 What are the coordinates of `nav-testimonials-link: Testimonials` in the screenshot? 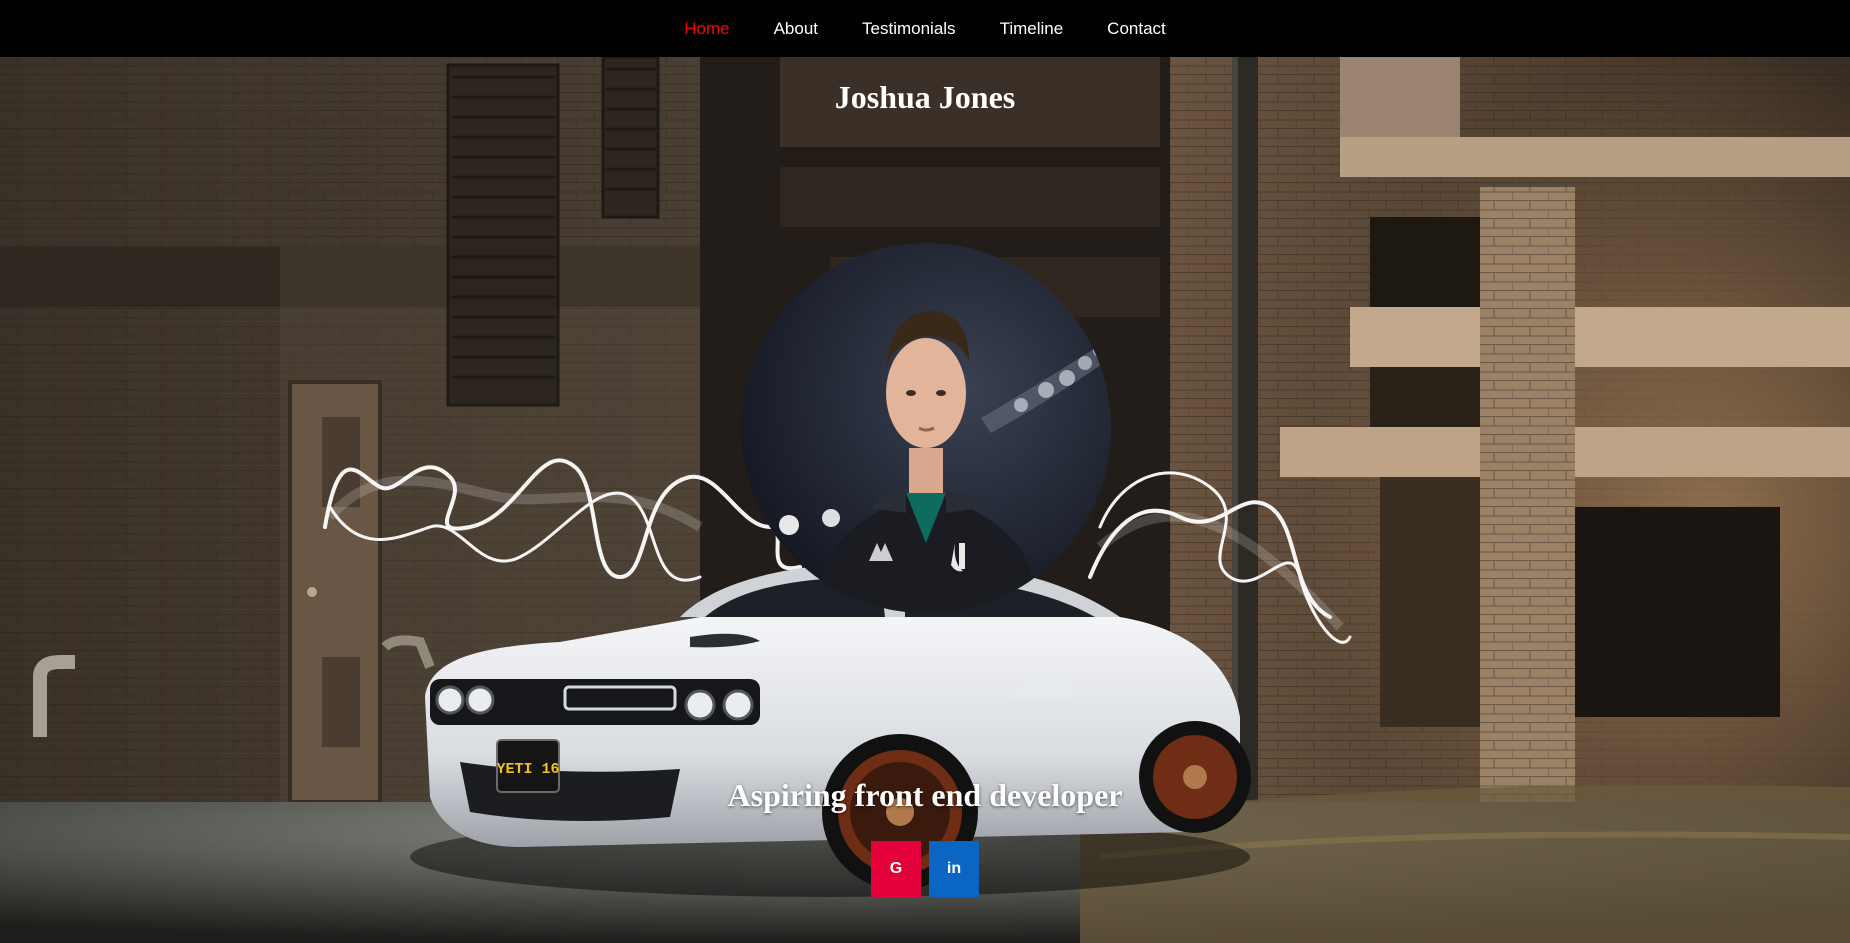 It's located at (909, 29).